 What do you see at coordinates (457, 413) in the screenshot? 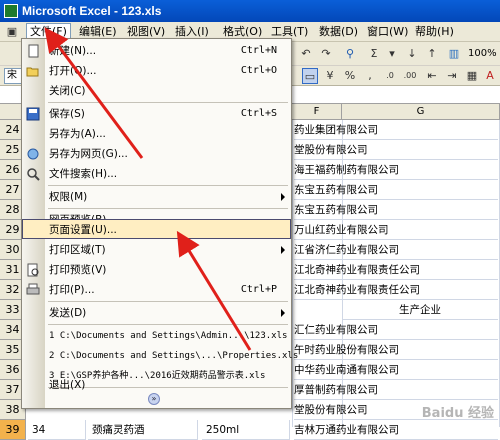
I see `watermark: Baidu 经验` at bounding box center [457, 413].